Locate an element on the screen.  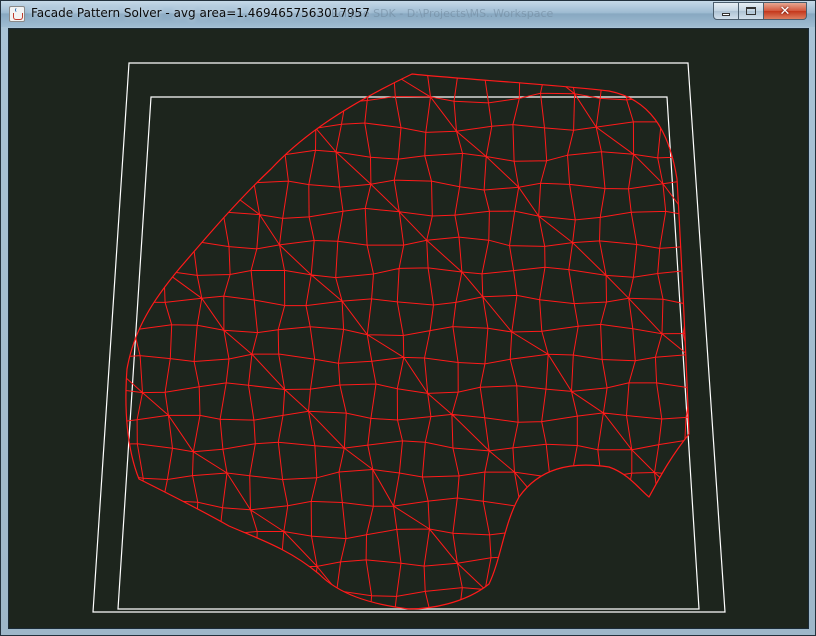
minimize-button is located at coordinates (726, 11).